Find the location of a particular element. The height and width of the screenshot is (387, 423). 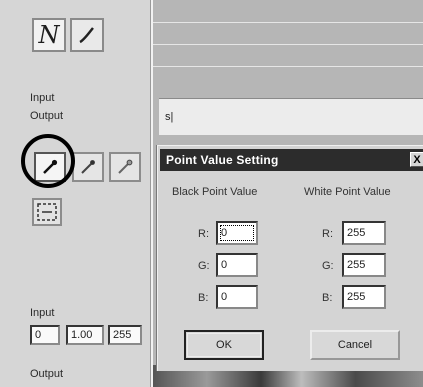

dialog-title-bar: Point Value Setting X is located at coordinates (291, 160).